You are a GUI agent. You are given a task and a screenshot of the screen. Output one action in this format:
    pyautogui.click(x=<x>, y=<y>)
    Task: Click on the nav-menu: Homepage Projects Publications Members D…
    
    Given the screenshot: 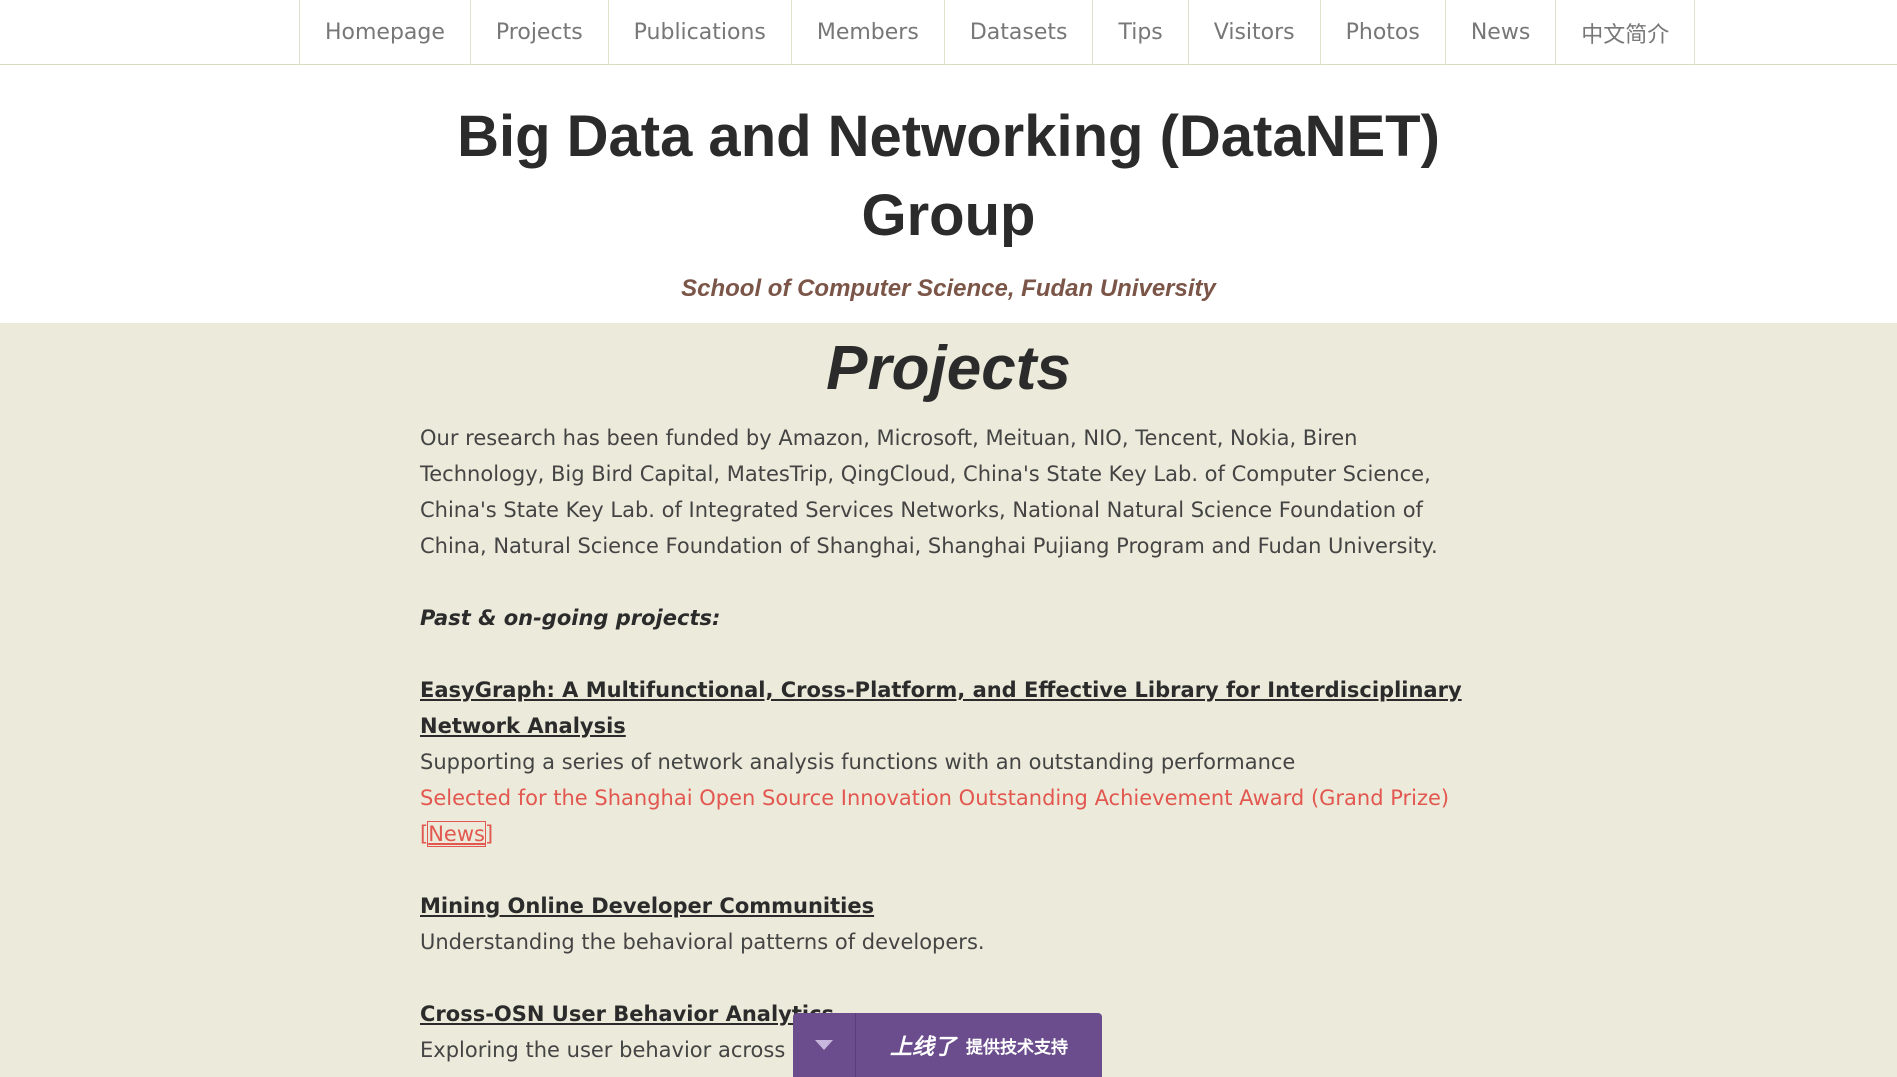 What is the action you would take?
    pyautogui.click(x=997, y=32)
    